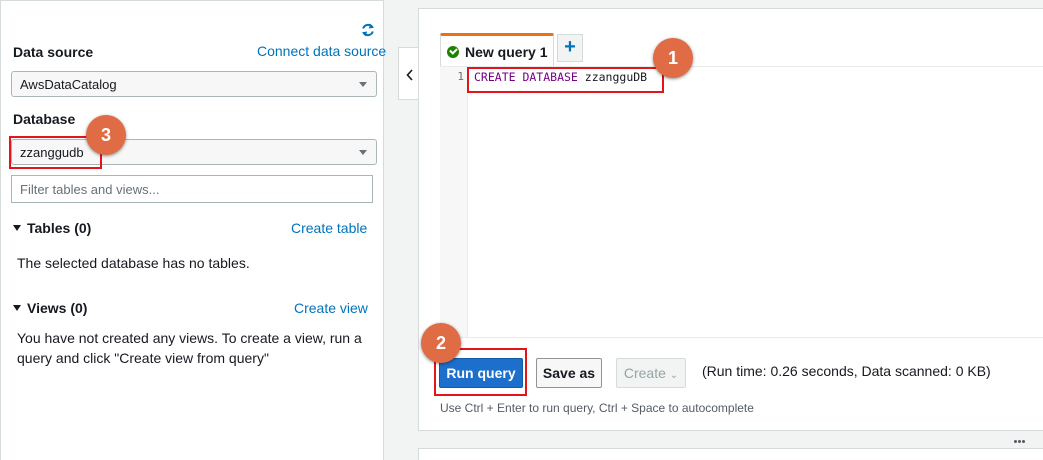 The height and width of the screenshot is (460, 1043). Describe the element at coordinates (644, 373) in the screenshot. I see `create-button-label: Create` at that location.